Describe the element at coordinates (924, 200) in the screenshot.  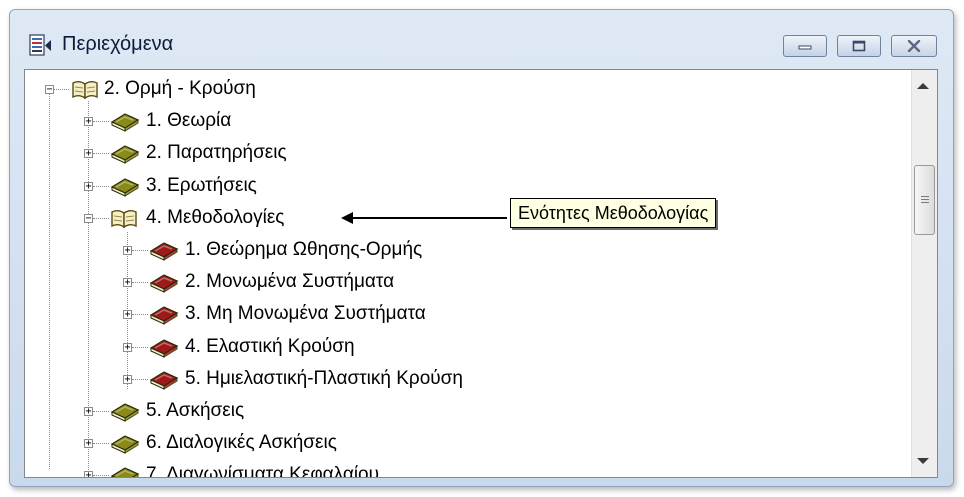
I see `scroll-thumb` at that location.